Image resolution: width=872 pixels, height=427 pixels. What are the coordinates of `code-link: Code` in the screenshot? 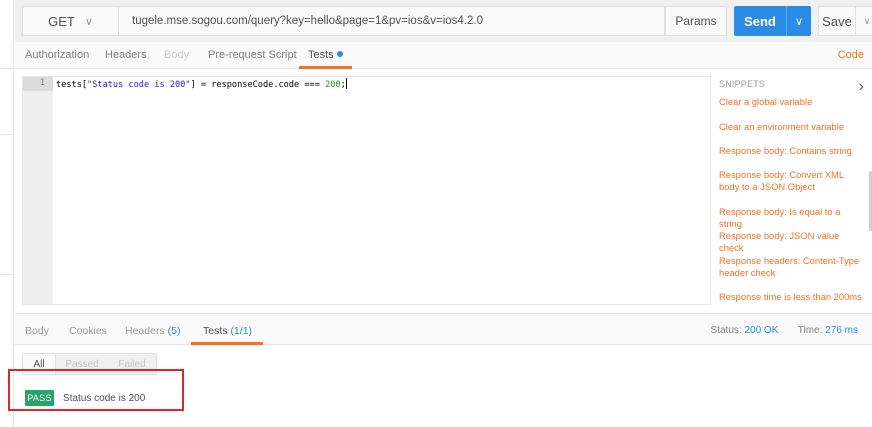 It's located at (851, 55).